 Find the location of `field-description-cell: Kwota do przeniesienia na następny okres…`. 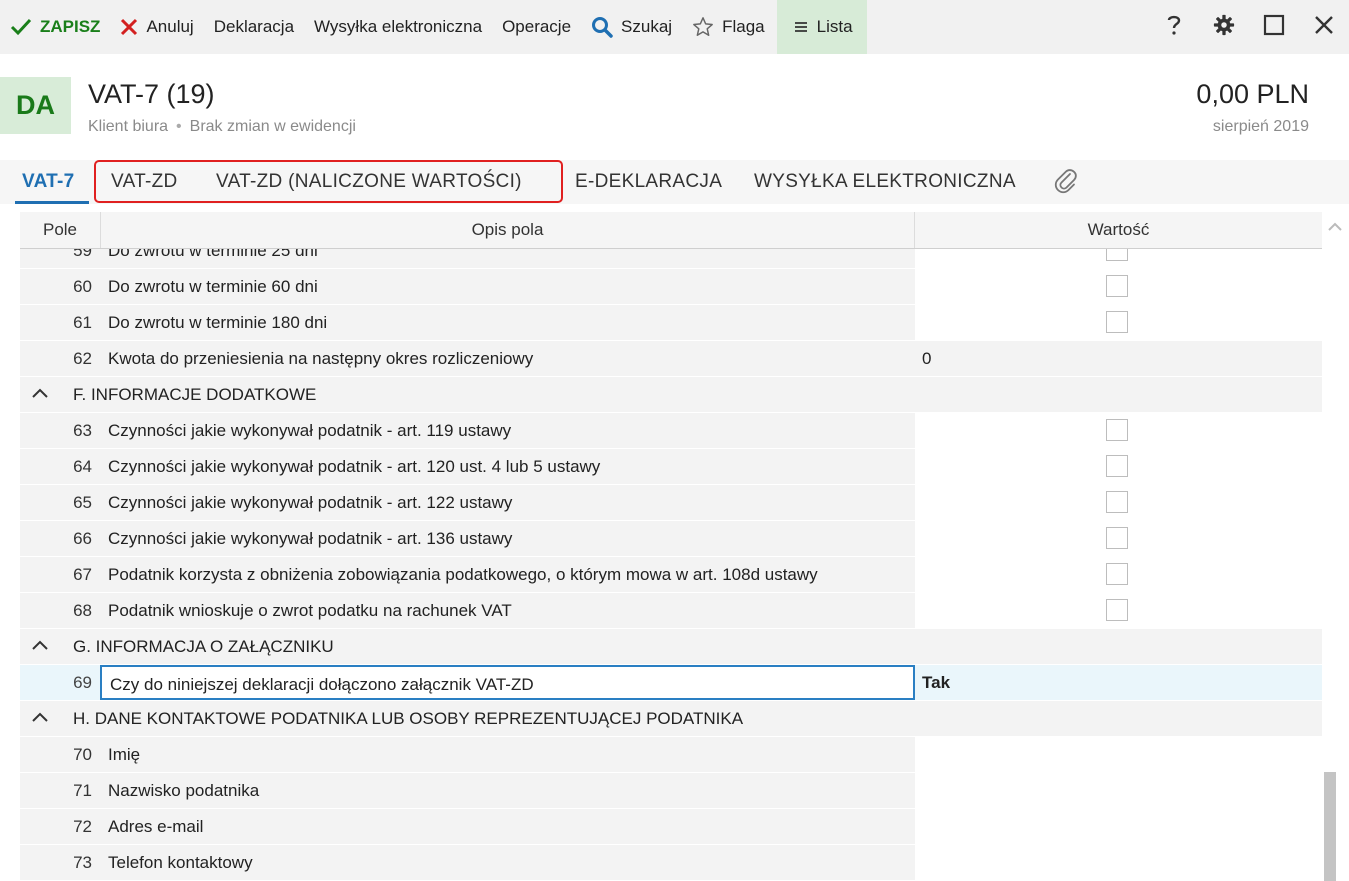

field-description-cell: Kwota do przeniesienia na następny okres… is located at coordinates (507, 358).